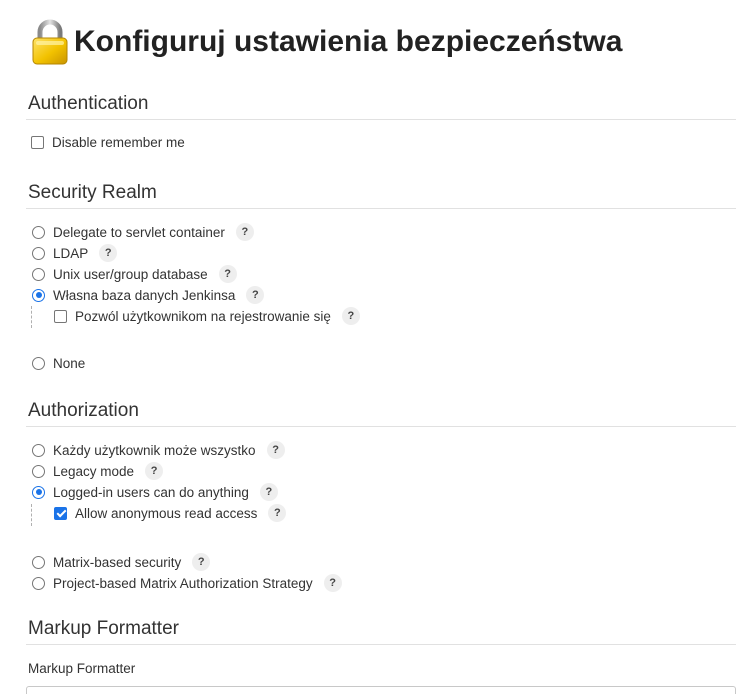 This screenshot has height=694, width=736. Describe the element at coordinates (38, 274) in the screenshot. I see `realm-radio-unix` at that location.